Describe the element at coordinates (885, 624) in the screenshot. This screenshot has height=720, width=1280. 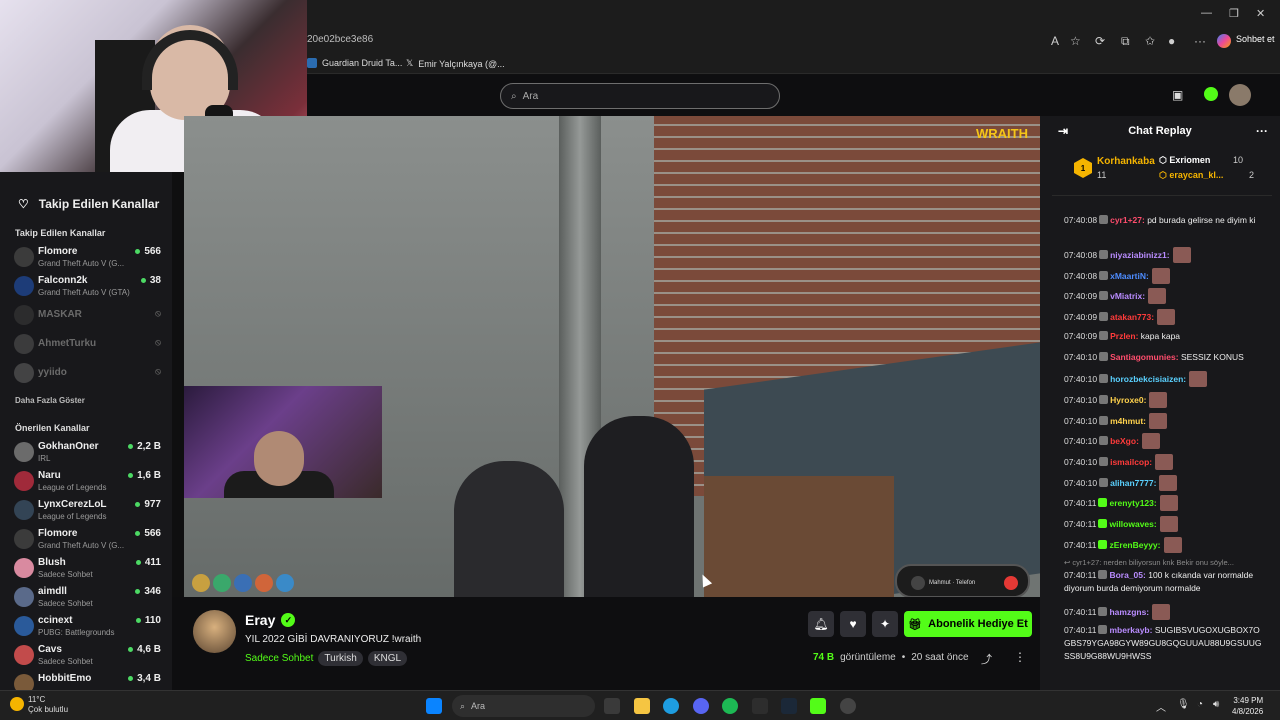
I see `sparkle-button: ✦` at that location.